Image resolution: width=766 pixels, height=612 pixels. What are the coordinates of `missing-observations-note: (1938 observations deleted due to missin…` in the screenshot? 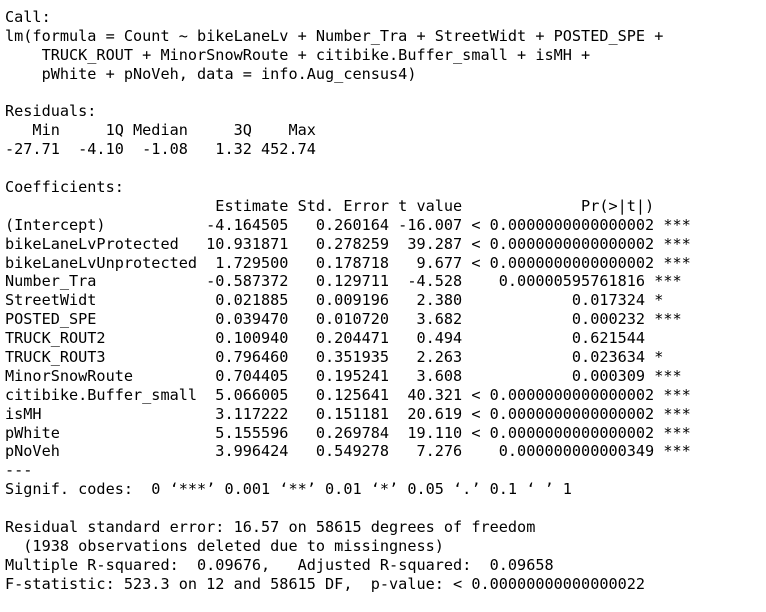 It's located at (224, 545).